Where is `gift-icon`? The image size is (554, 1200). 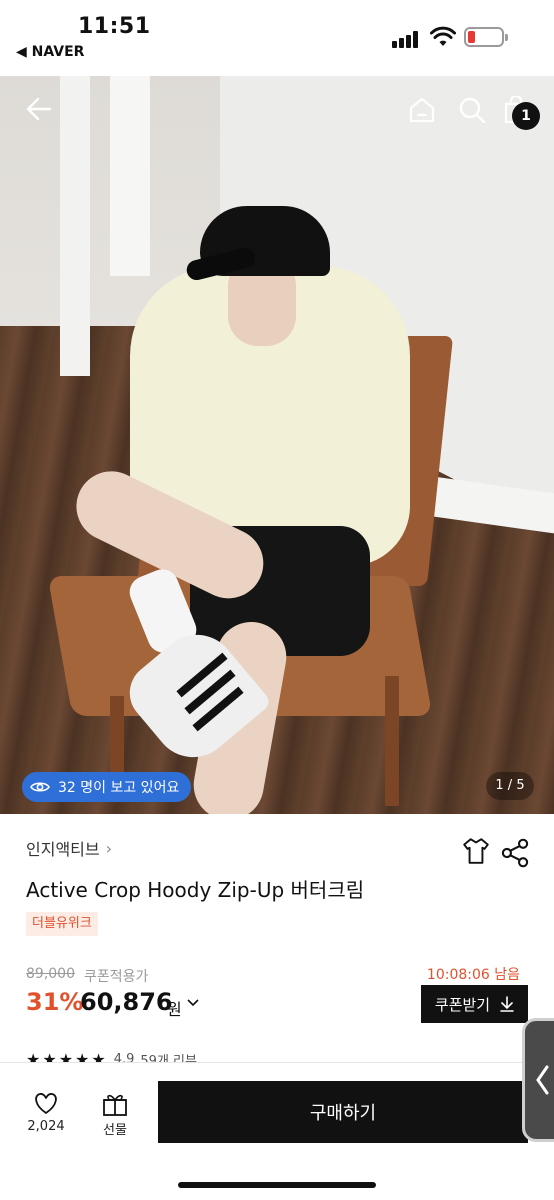 gift-icon is located at coordinates (115, 1104).